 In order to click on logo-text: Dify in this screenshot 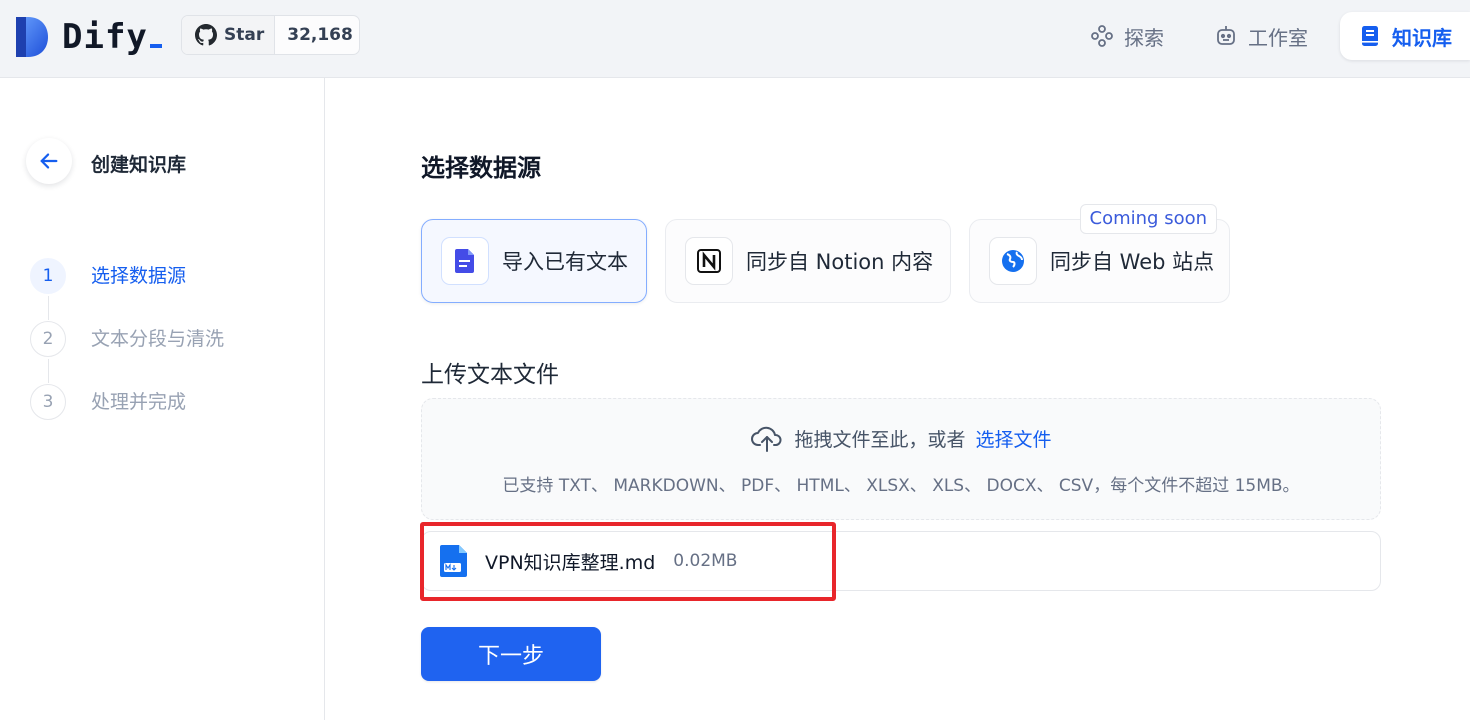, I will do `click(112, 37)`.